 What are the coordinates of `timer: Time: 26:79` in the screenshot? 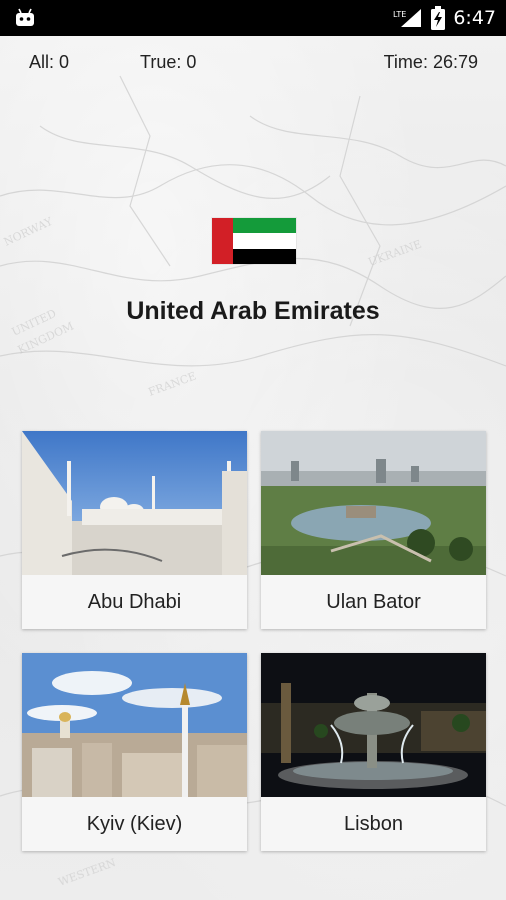 It's located at (430, 62).